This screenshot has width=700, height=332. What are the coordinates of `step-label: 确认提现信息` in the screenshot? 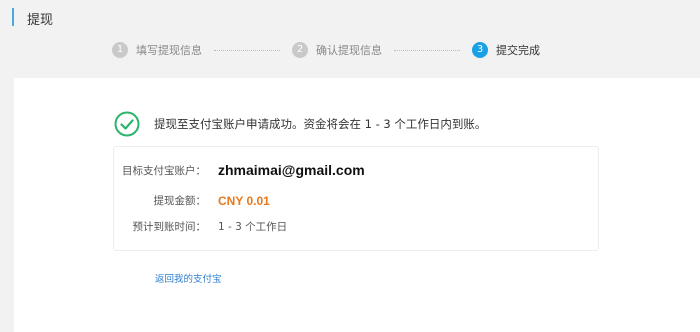 It's located at (349, 50).